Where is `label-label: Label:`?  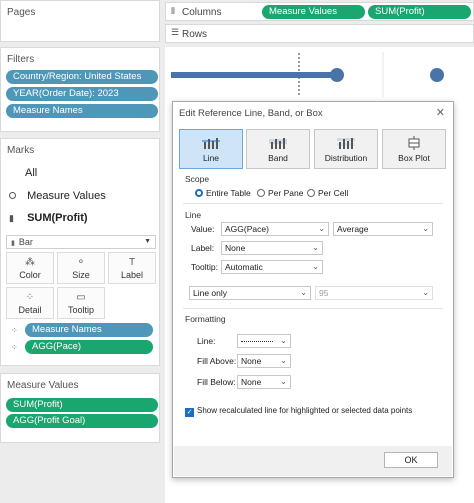
label-label: Label: is located at coordinates (203, 248).